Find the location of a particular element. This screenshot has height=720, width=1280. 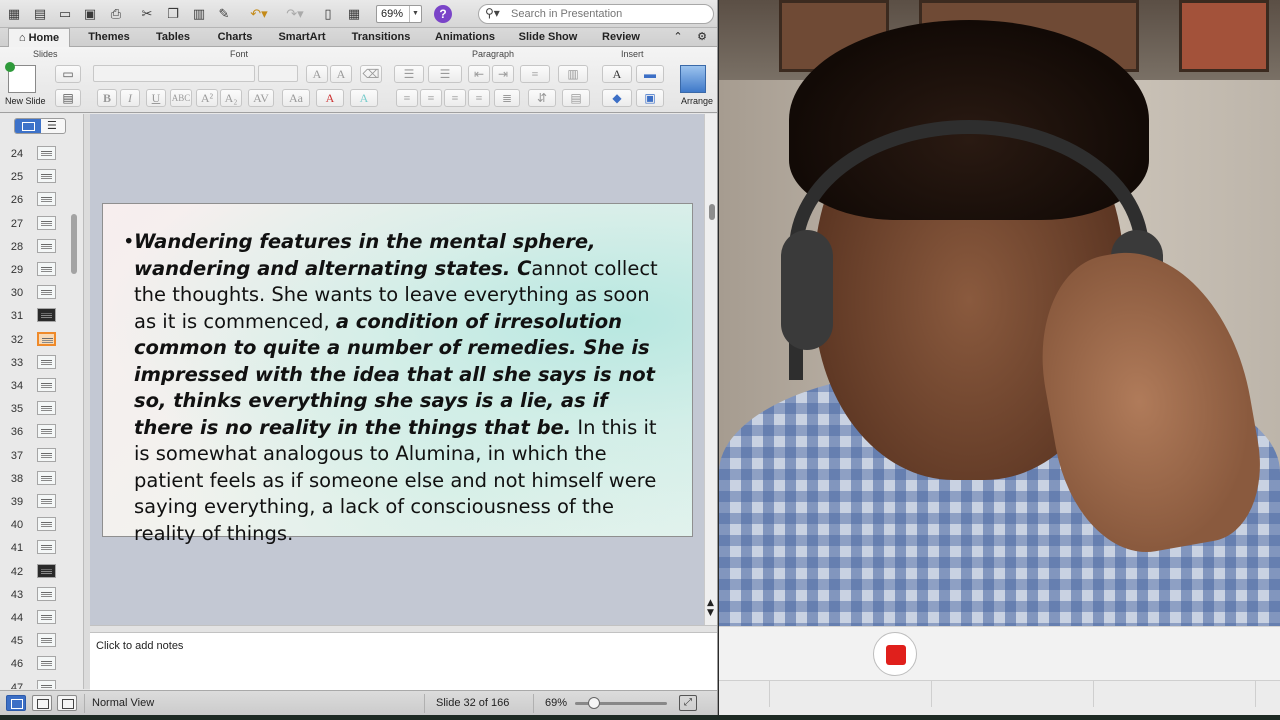

tab-smartart: SmartArt is located at coordinates (302, 37).